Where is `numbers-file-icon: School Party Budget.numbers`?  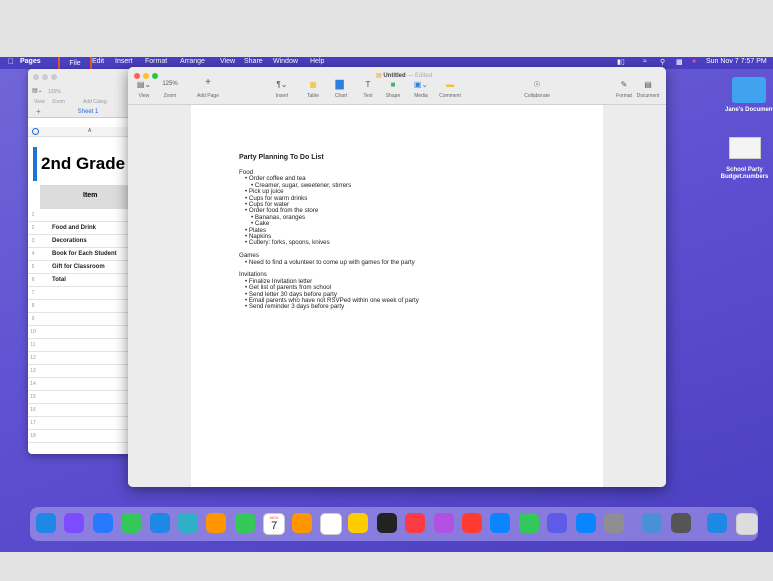
numbers-file-icon: School Party Budget.numbers is located at coordinates (744, 159).